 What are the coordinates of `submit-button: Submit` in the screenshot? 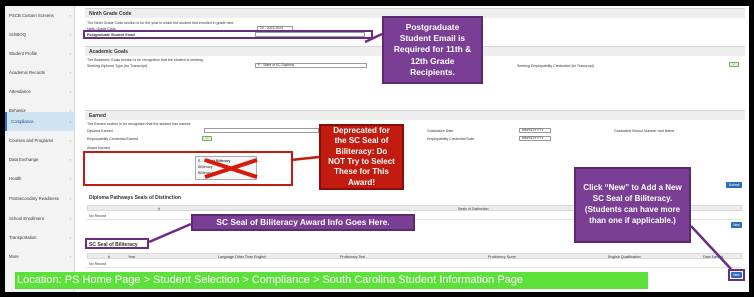 It's located at (734, 185).